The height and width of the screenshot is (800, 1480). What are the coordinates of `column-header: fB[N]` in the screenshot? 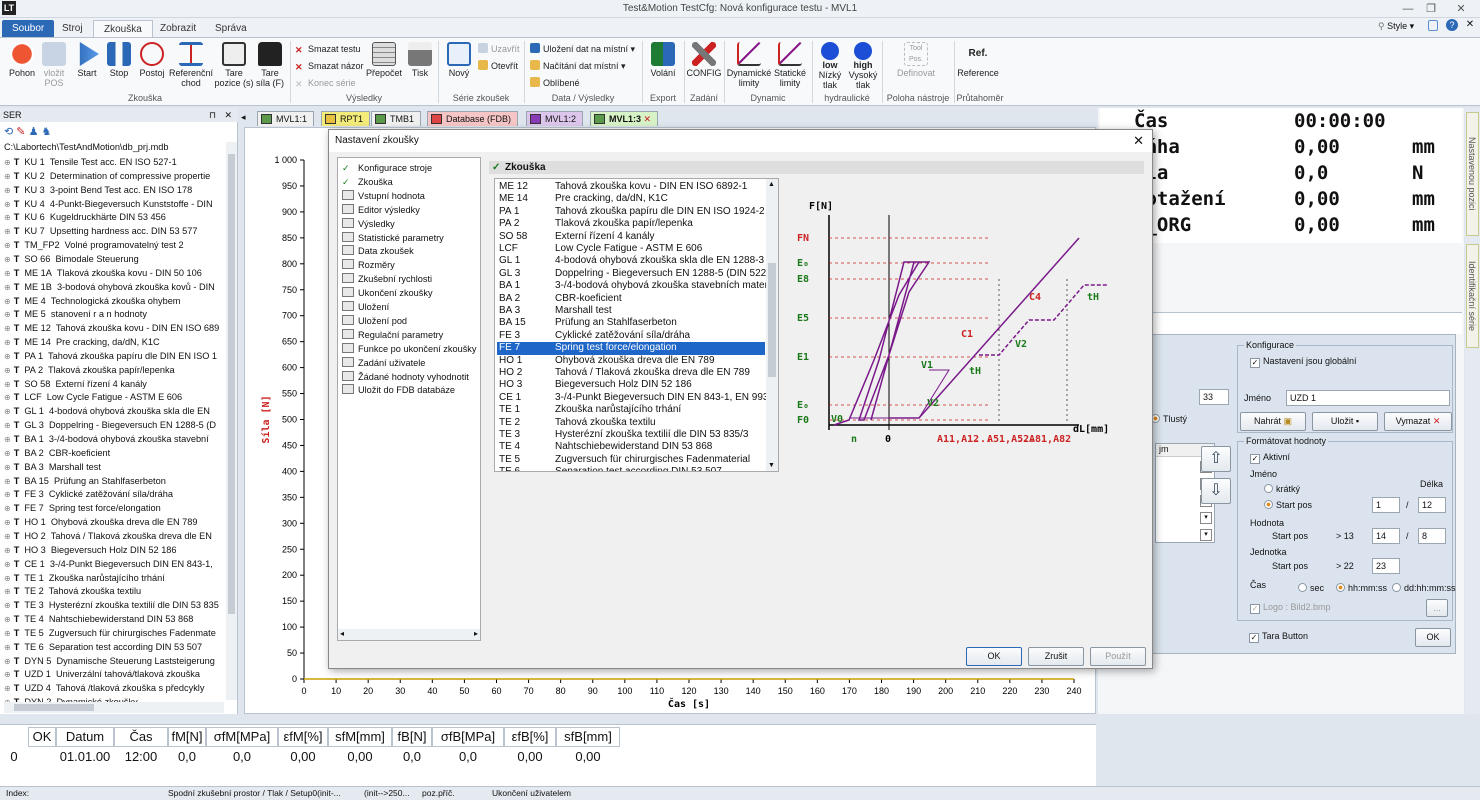 It's located at (412, 737).